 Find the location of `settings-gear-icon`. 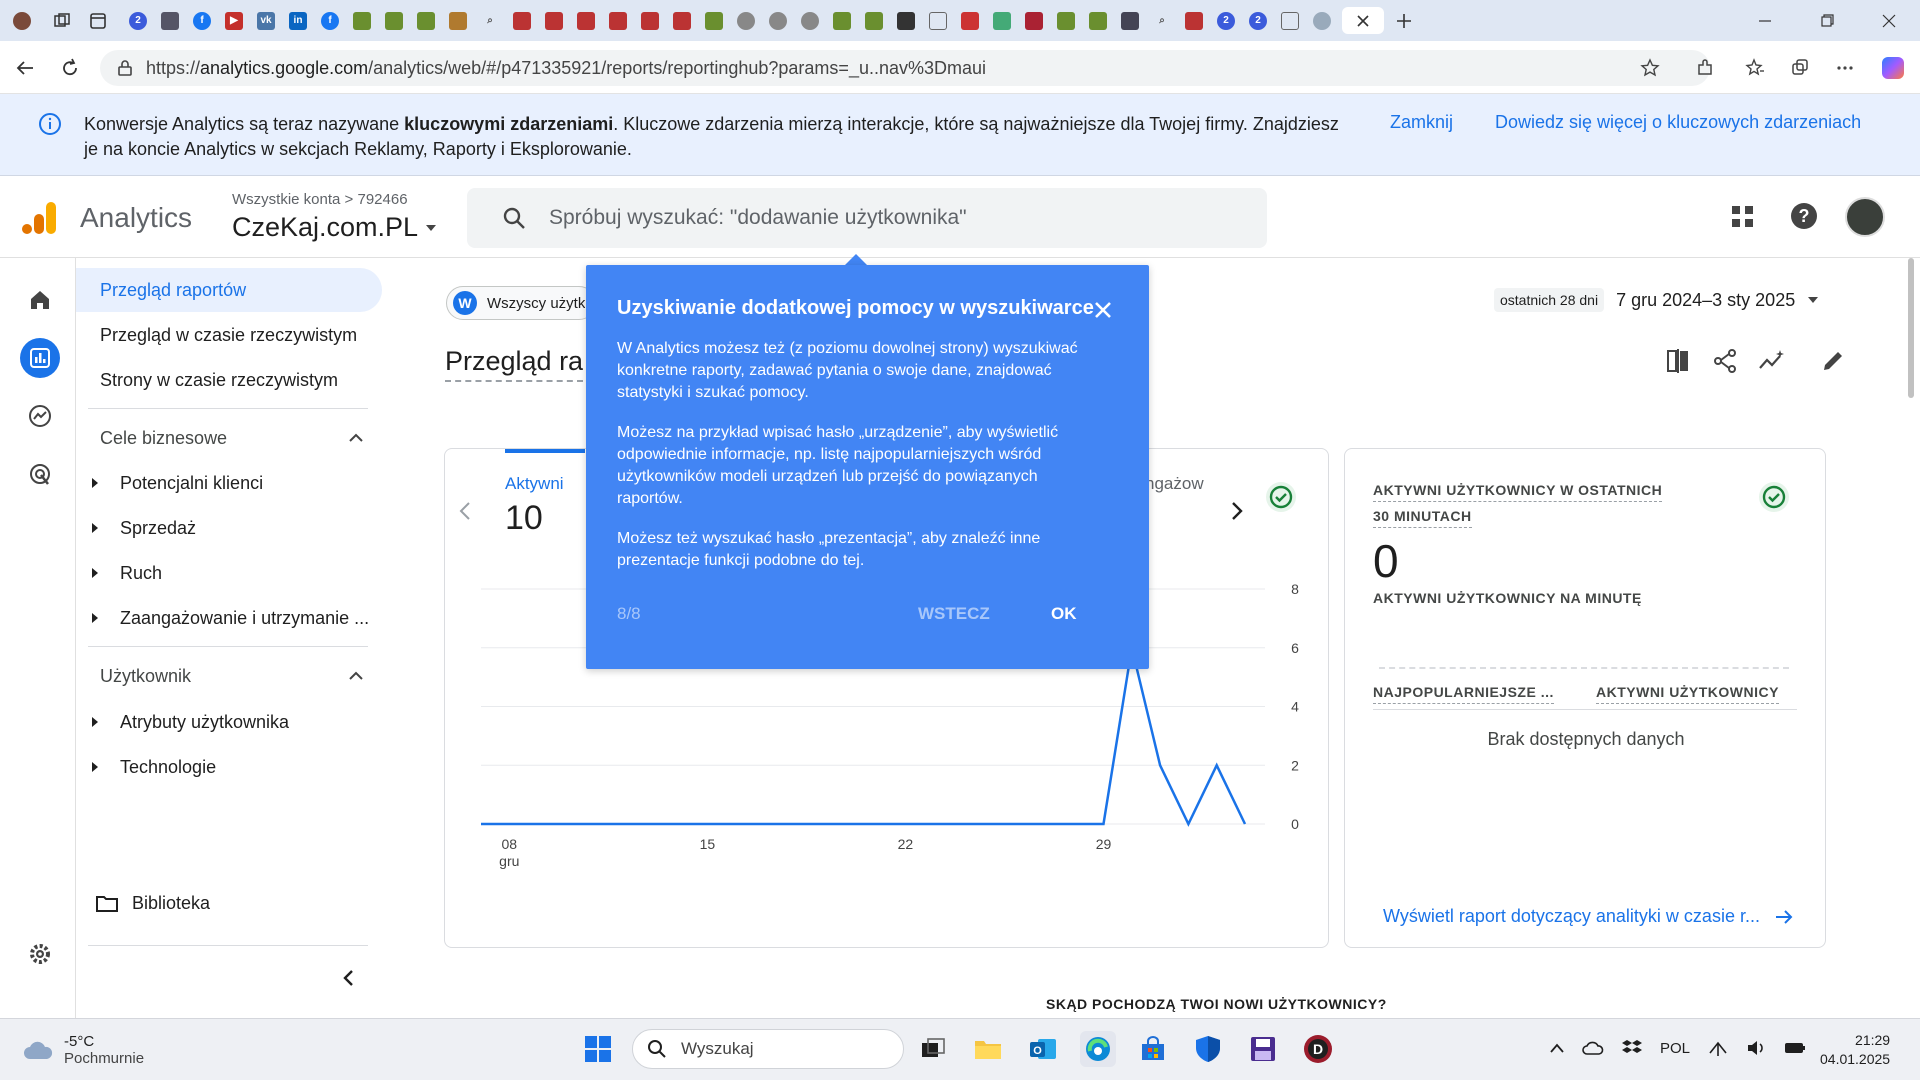

settings-gear-icon is located at coordinates (40, 954).